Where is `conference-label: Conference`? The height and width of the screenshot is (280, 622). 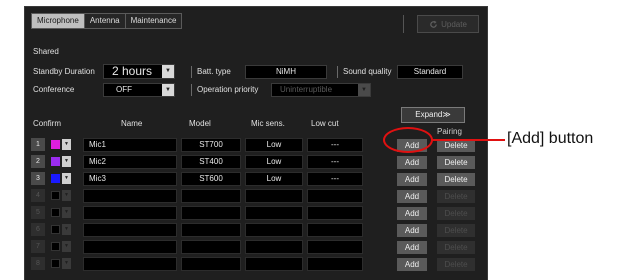
conference-label: Conference is located at coordinates (54, 89).